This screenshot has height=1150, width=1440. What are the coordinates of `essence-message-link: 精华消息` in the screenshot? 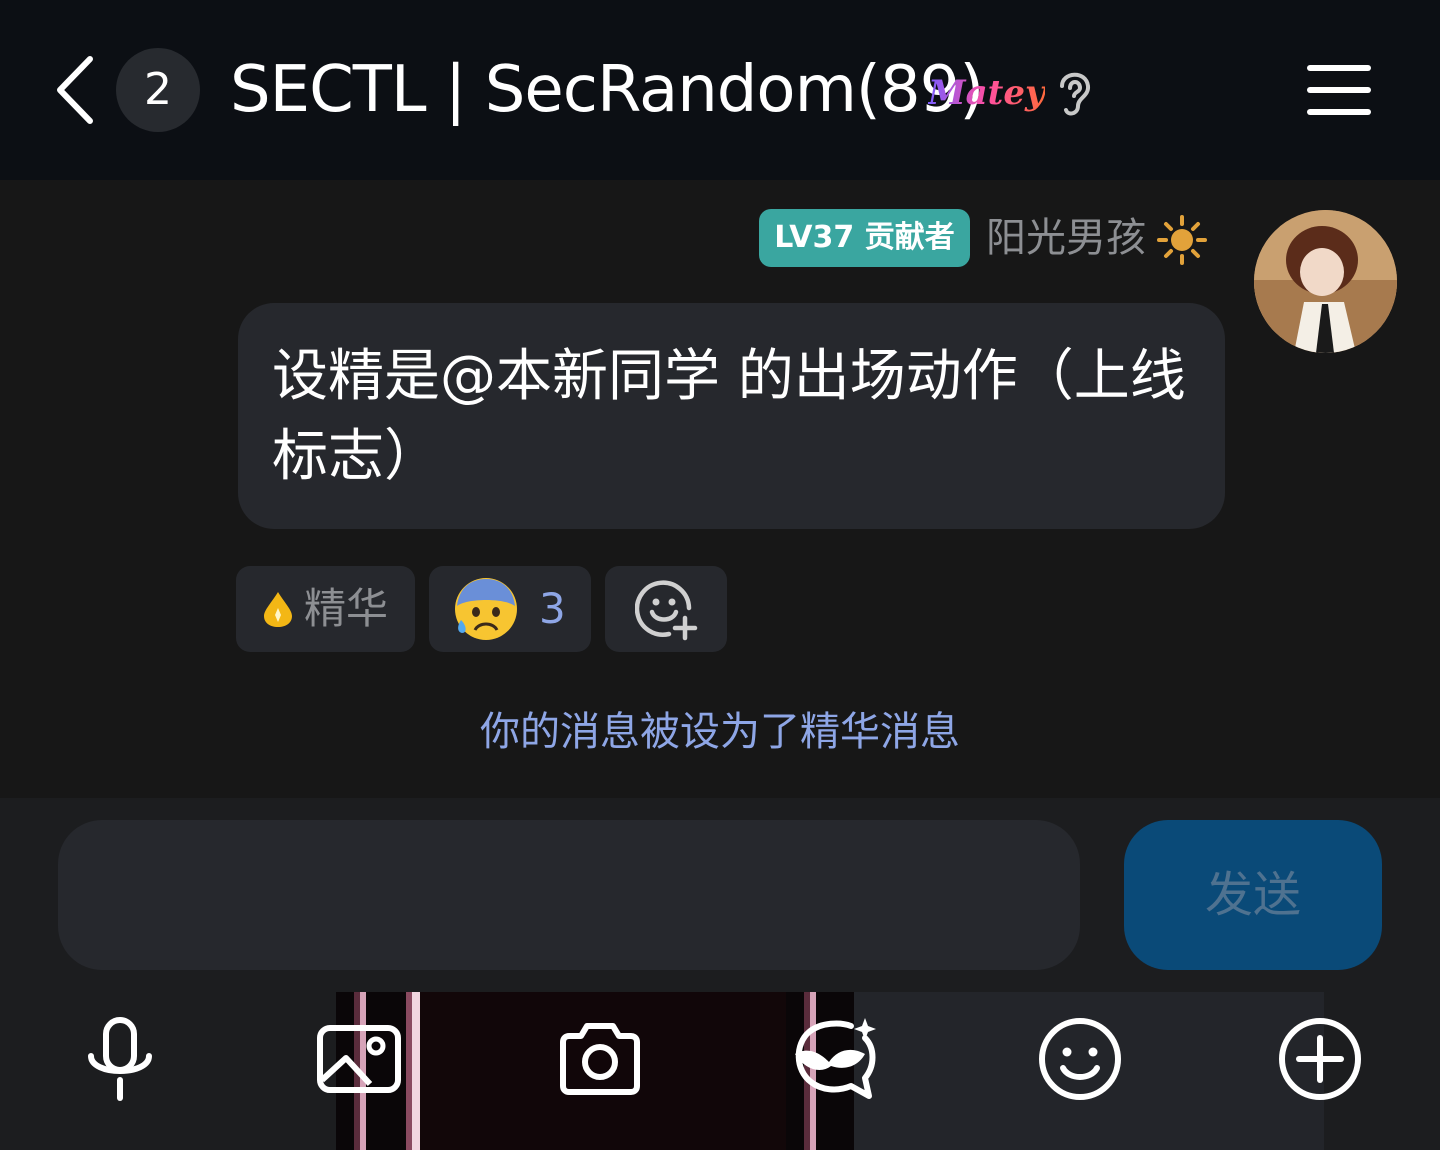 It's located at (880, 732).